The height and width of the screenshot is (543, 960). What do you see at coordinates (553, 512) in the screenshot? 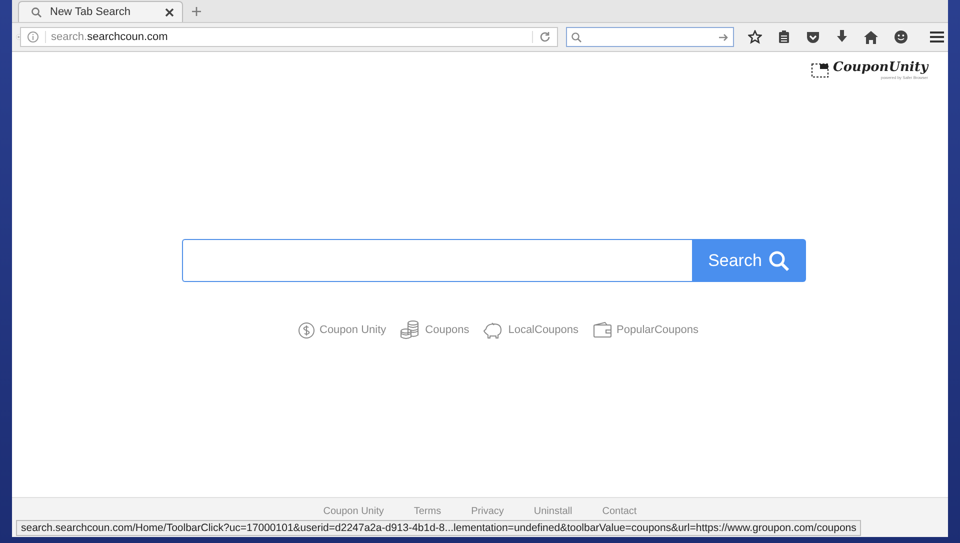
I see `footer-link: Uninstall` at bounding box center [553, 512].